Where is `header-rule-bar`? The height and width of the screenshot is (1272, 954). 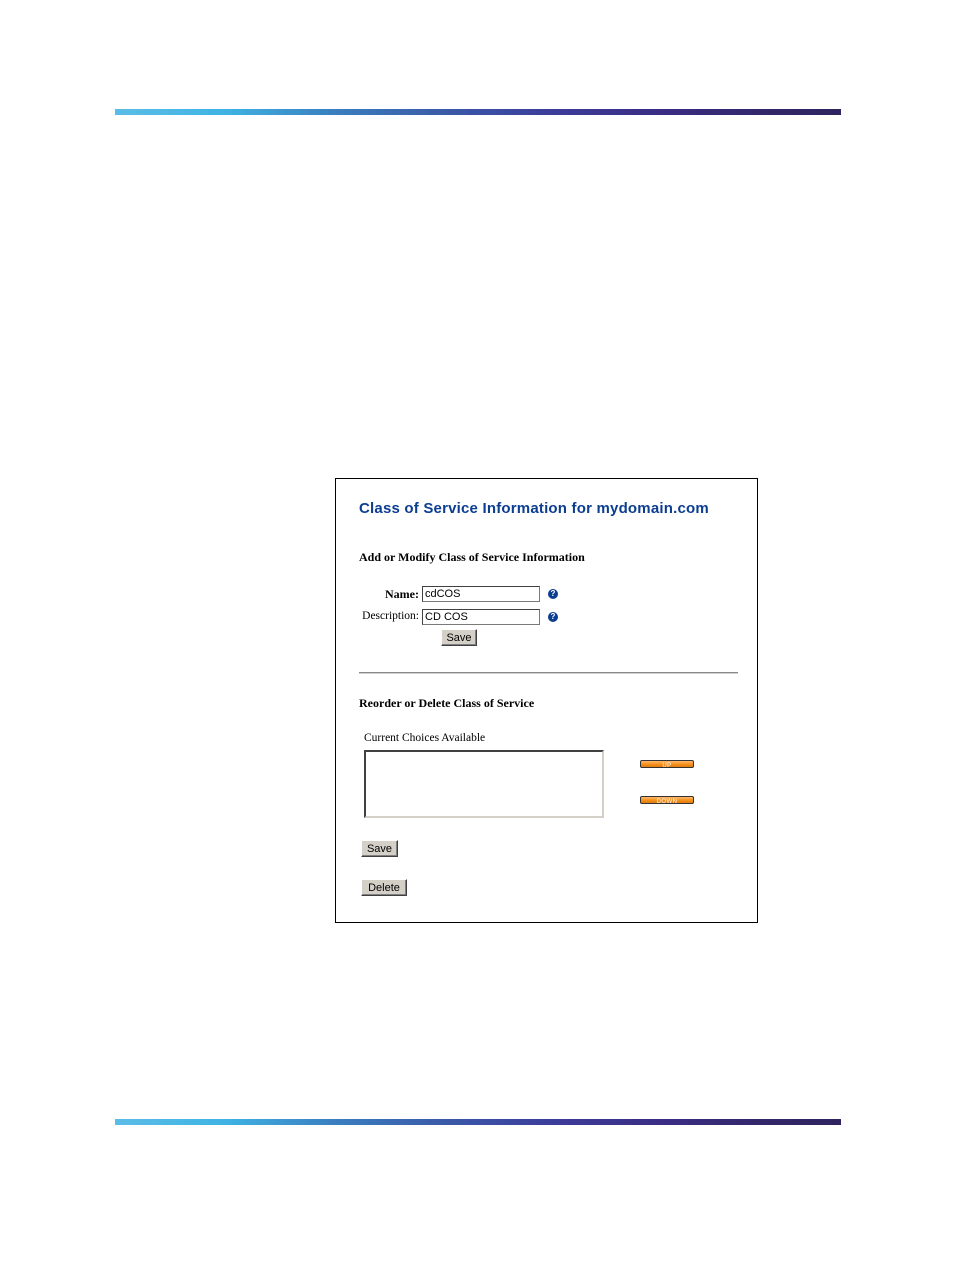
header-rule-bar is located at coordinates (478, 112).